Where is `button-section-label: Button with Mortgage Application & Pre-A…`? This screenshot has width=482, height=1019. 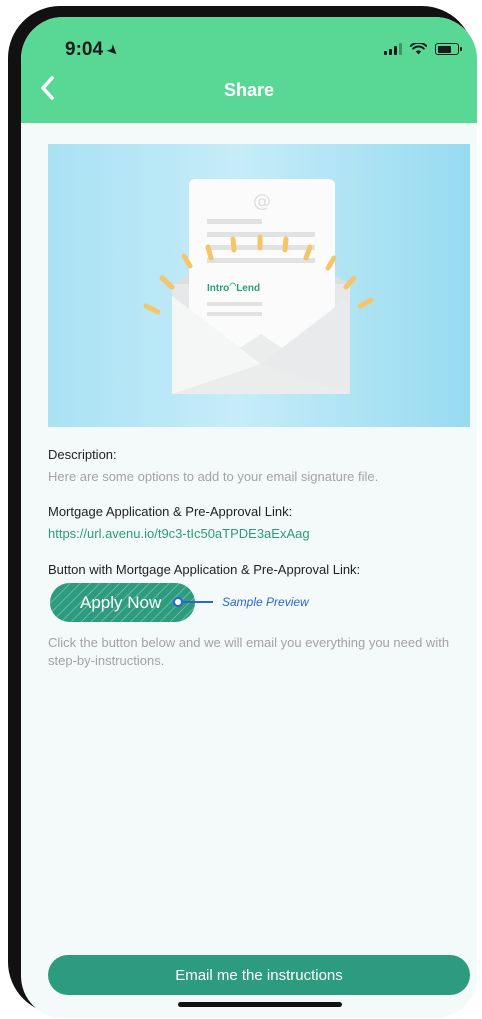 button-section-label: Button with Mortgage Application & Pre-A… is located at coordinates (204, 569).